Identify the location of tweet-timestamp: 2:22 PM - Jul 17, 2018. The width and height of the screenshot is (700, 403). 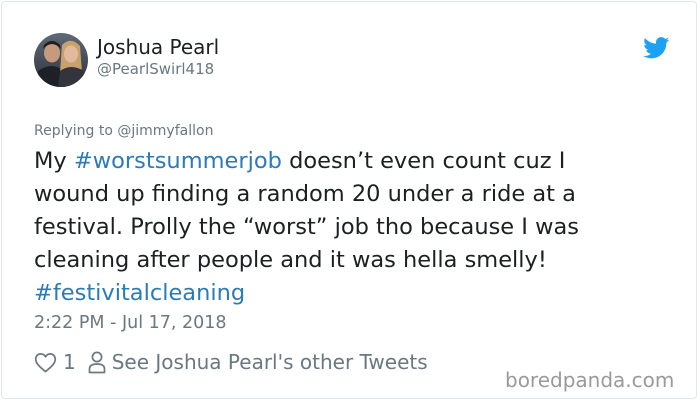
(130, 323).